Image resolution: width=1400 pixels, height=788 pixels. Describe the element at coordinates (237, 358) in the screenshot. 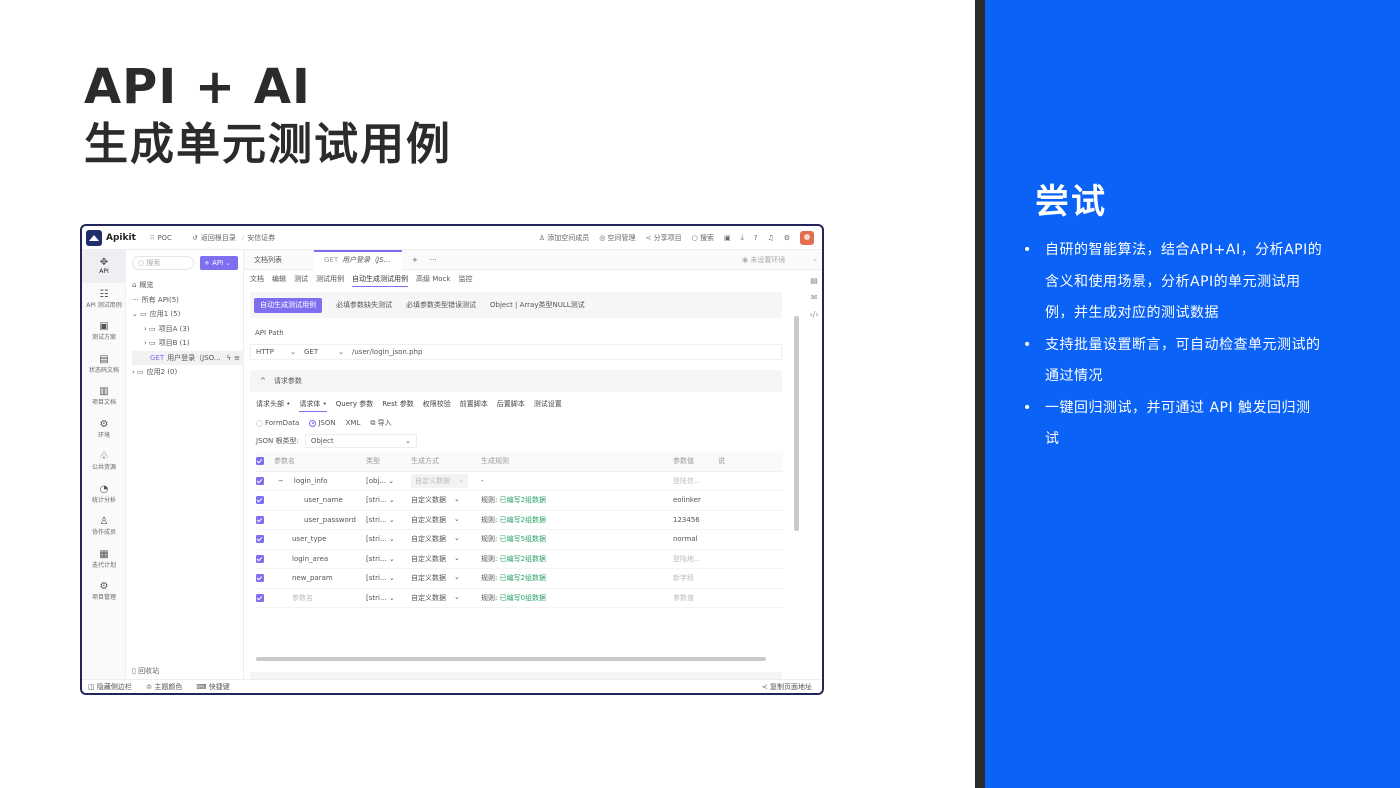

I see `menu-icon: ≡` at that location.